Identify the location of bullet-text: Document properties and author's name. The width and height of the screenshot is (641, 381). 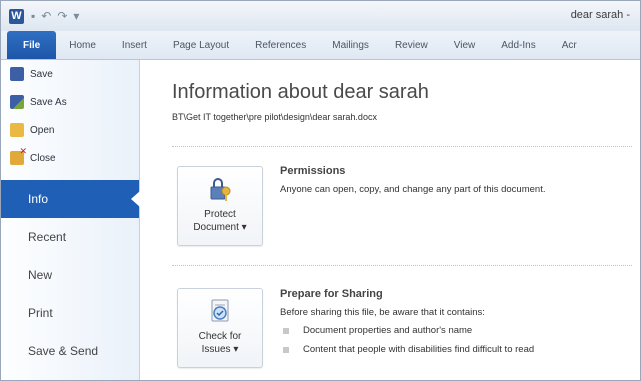
(388, 330).